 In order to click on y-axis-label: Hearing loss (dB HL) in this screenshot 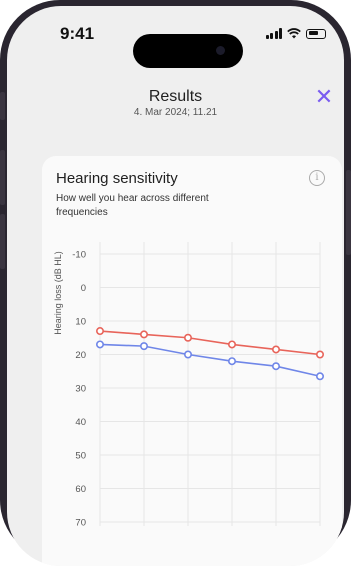, I will do `click(58, 293)`.